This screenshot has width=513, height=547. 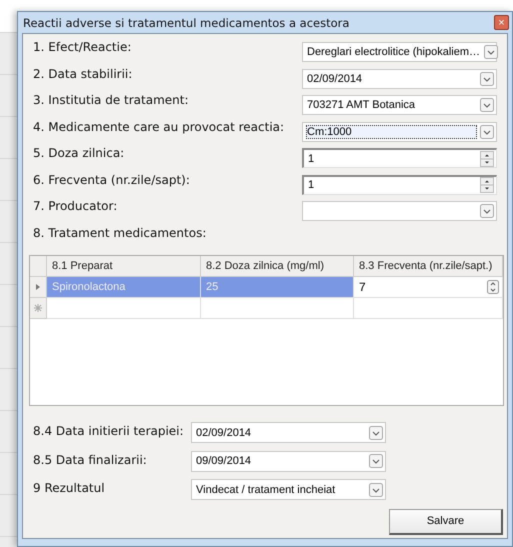 I want to click on field-label: 5. Doza zilnica:, so click(x=78, y=152).